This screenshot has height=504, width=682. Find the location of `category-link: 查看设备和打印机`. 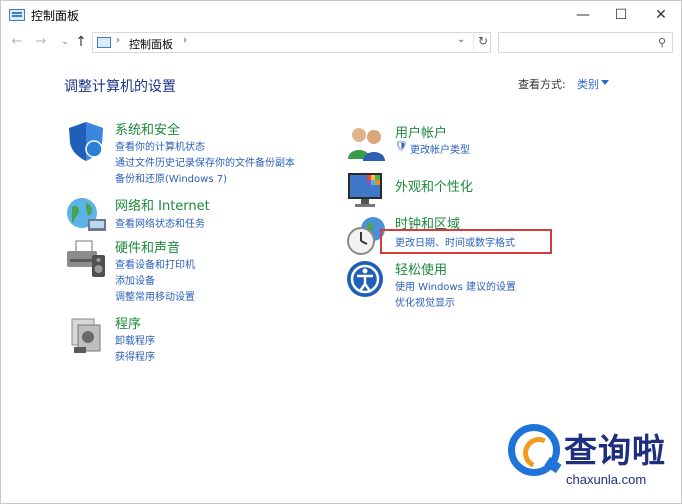

category-link: 查看设备和打印机 is located at coordinates (155, 263).